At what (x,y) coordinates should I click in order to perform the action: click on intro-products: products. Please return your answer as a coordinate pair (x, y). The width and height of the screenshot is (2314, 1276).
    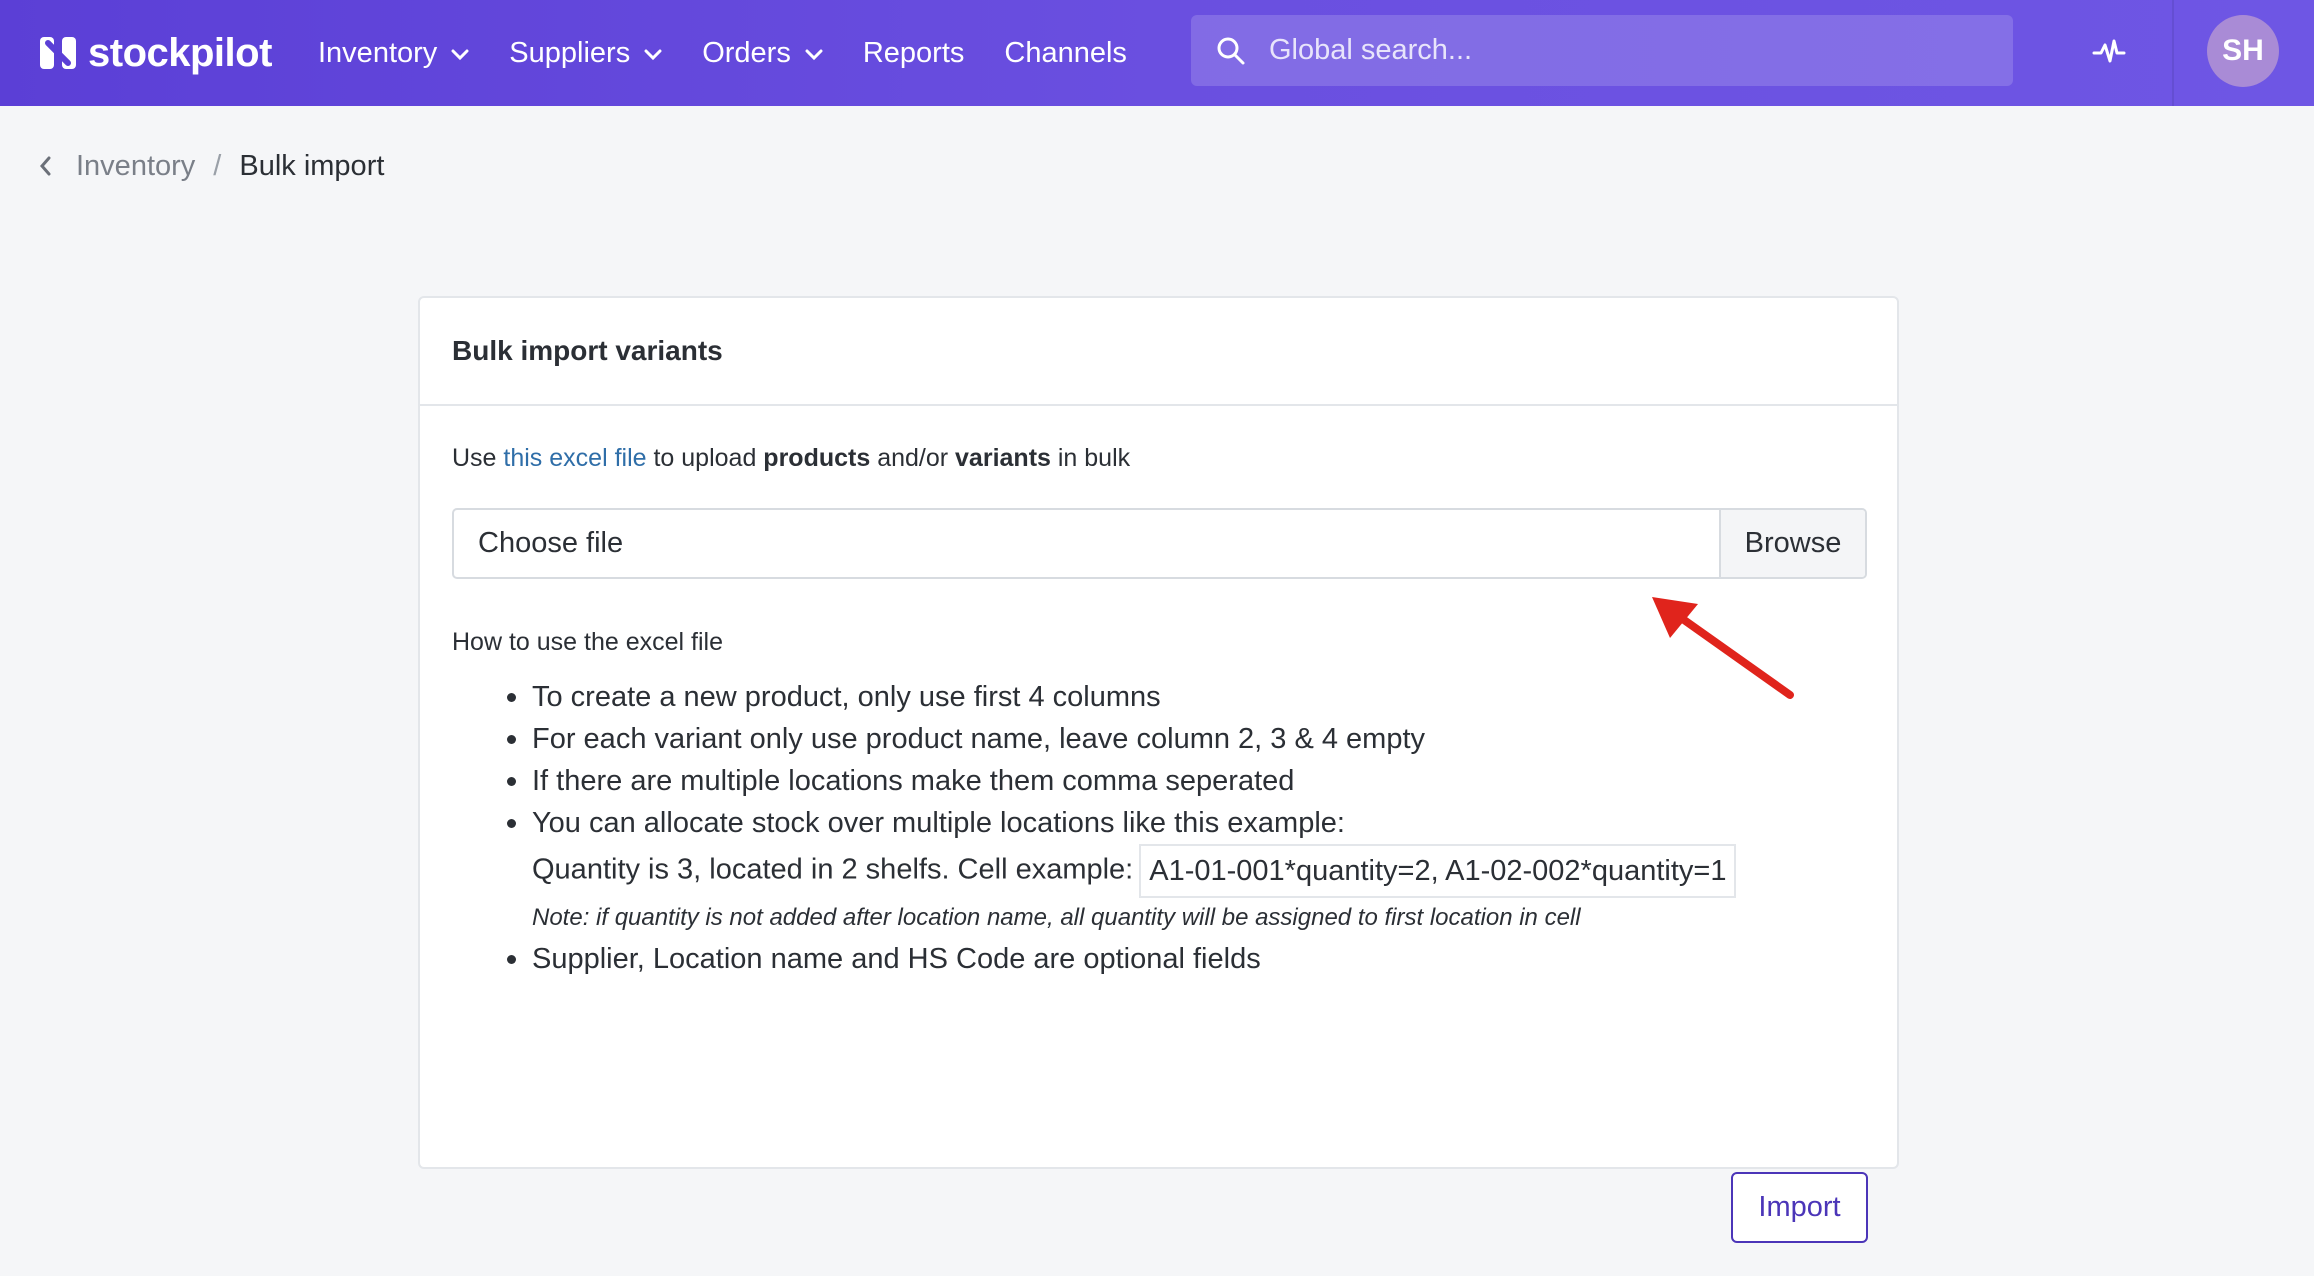
    Looking at the image, I should click on (817, 458).